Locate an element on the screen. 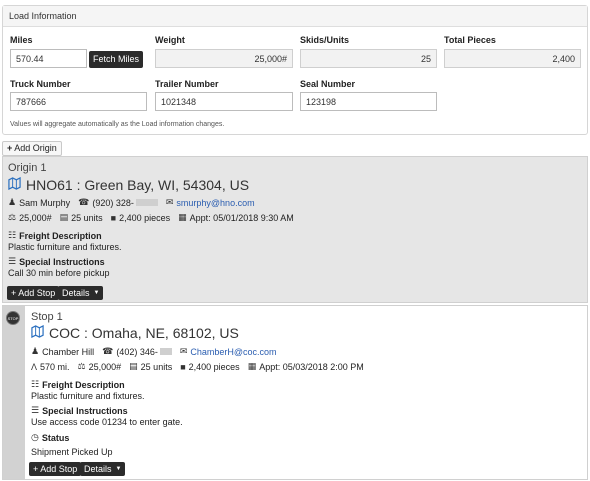  stop-instructions-heading: ☰ Special Instructions is located at coordinates (79, 410).